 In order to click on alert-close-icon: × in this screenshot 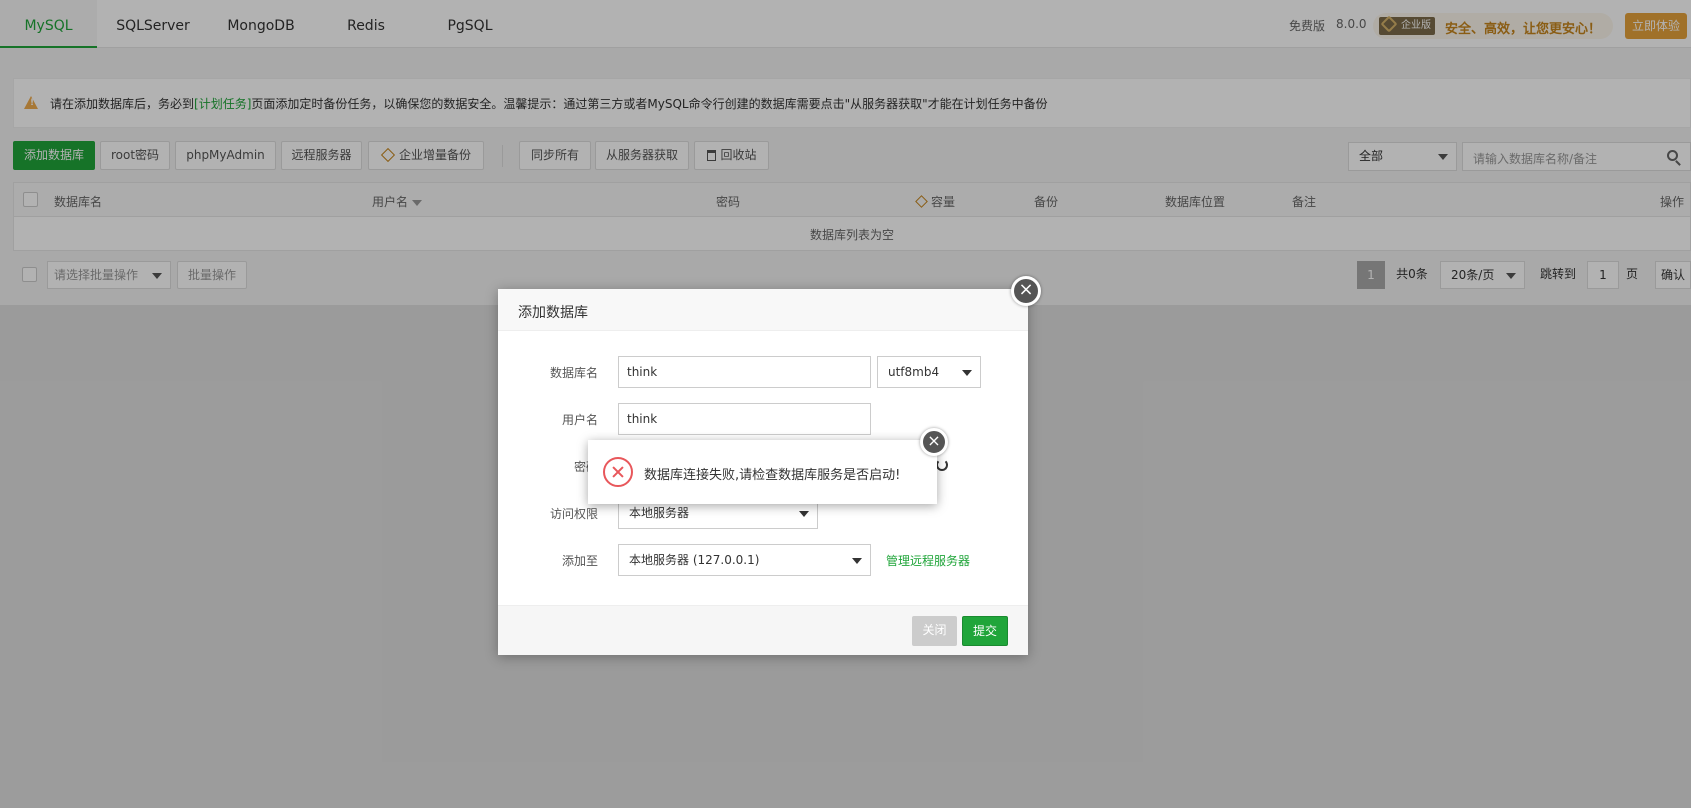, I will do `click(934, 442)`.